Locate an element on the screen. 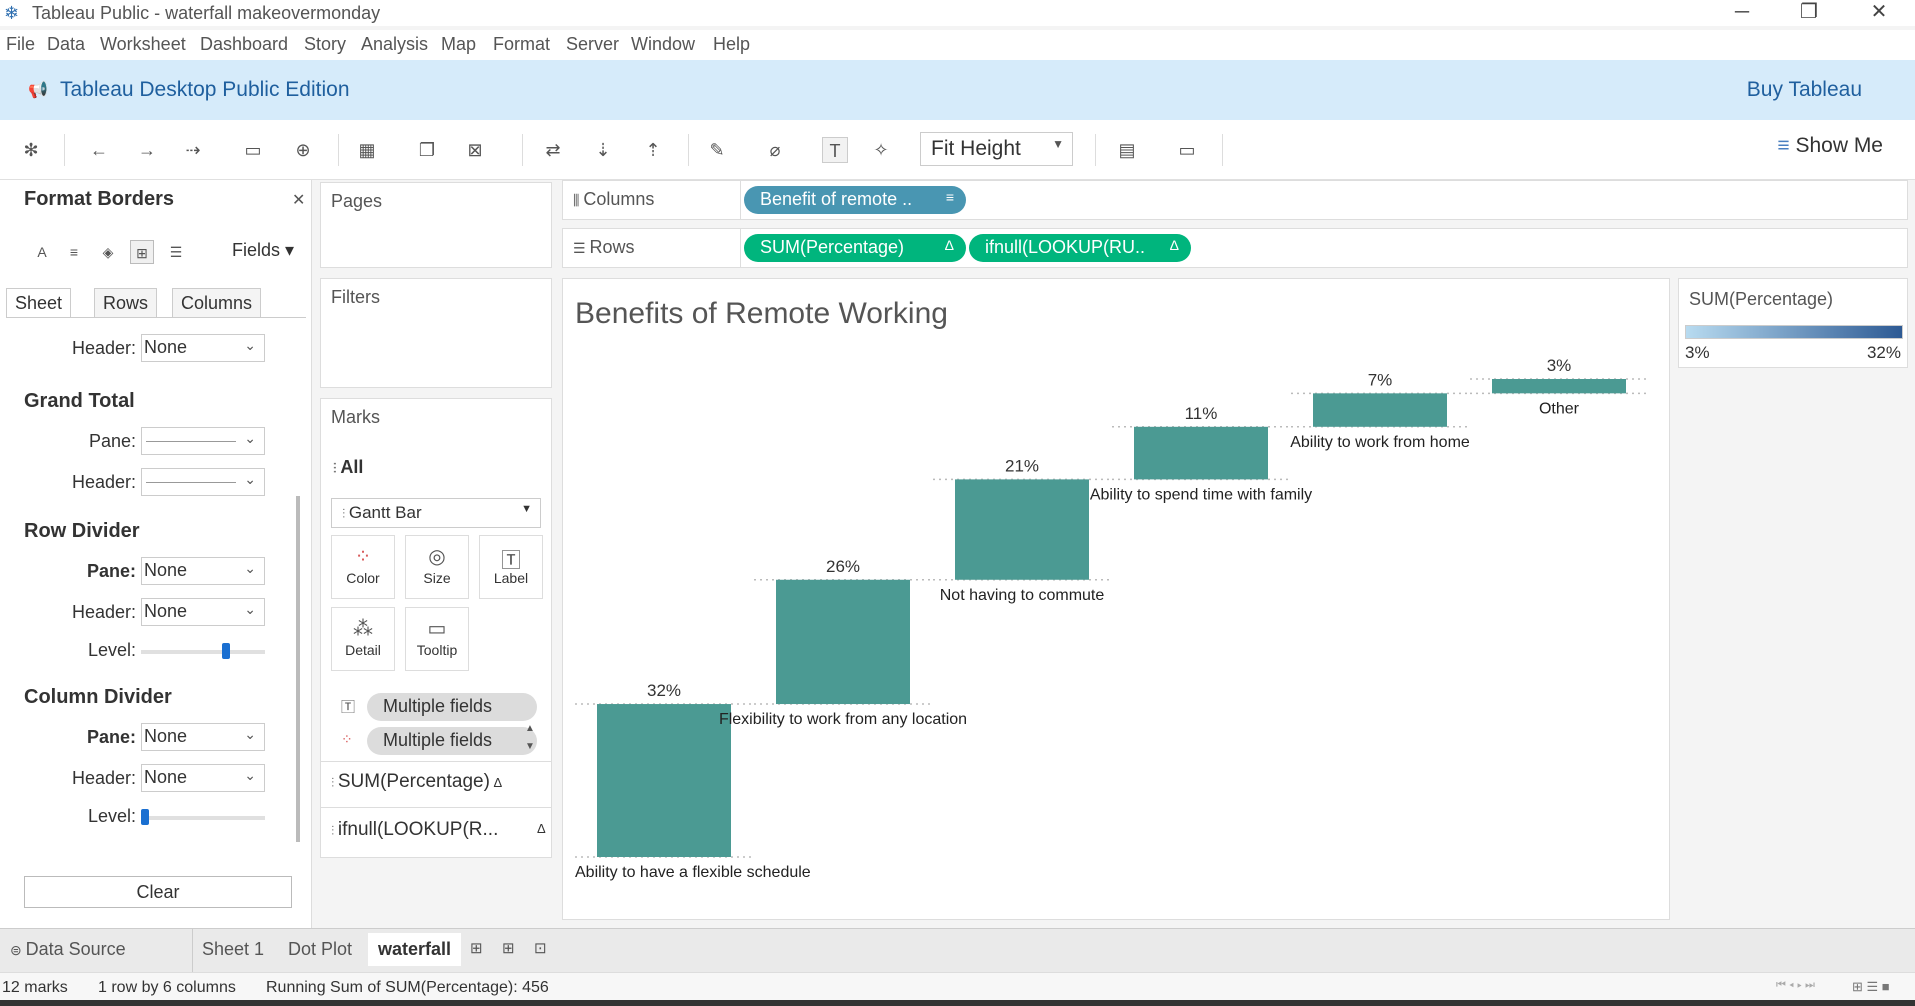  format-borders-icon: ⊞ is located at coordinates (142, 252).